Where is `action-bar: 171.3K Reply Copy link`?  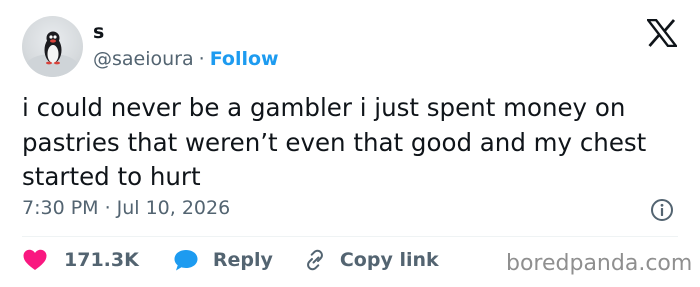 action-bar: 171.3K Reply Copy link is located at coordinates (230, 260).